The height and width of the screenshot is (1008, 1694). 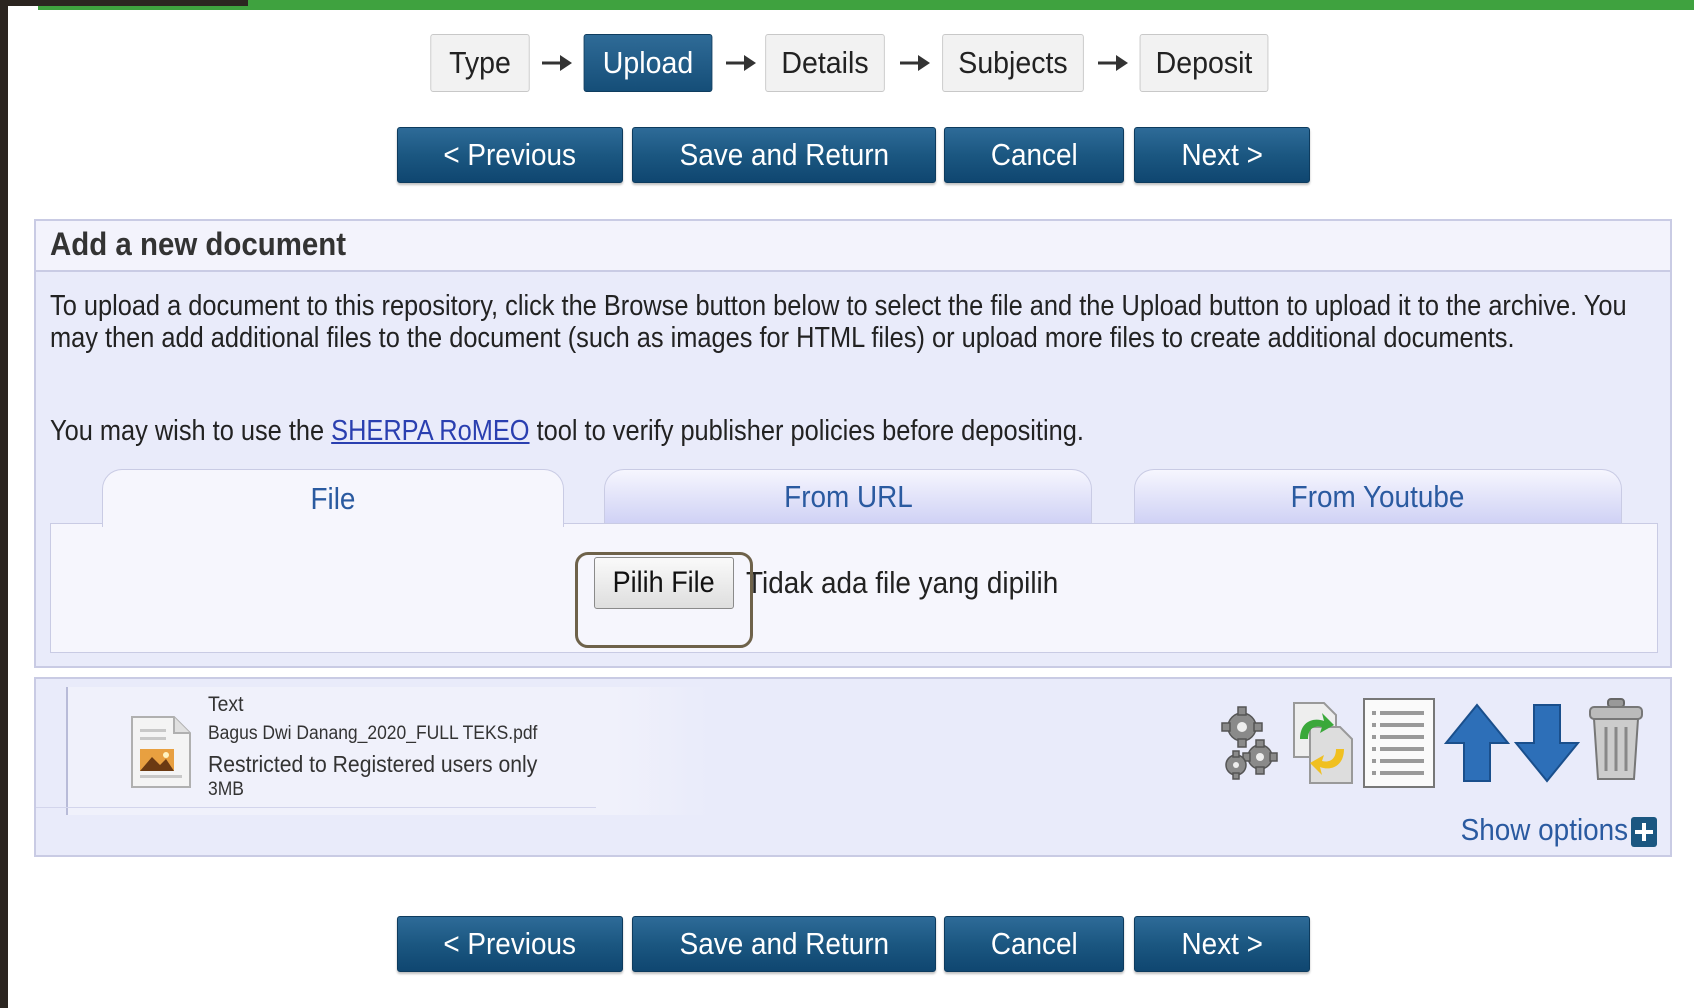 What do you see at coordinates (1547, 743) in the screenshot?
I see `move-down-icon` at bounding box center [1547, 743].